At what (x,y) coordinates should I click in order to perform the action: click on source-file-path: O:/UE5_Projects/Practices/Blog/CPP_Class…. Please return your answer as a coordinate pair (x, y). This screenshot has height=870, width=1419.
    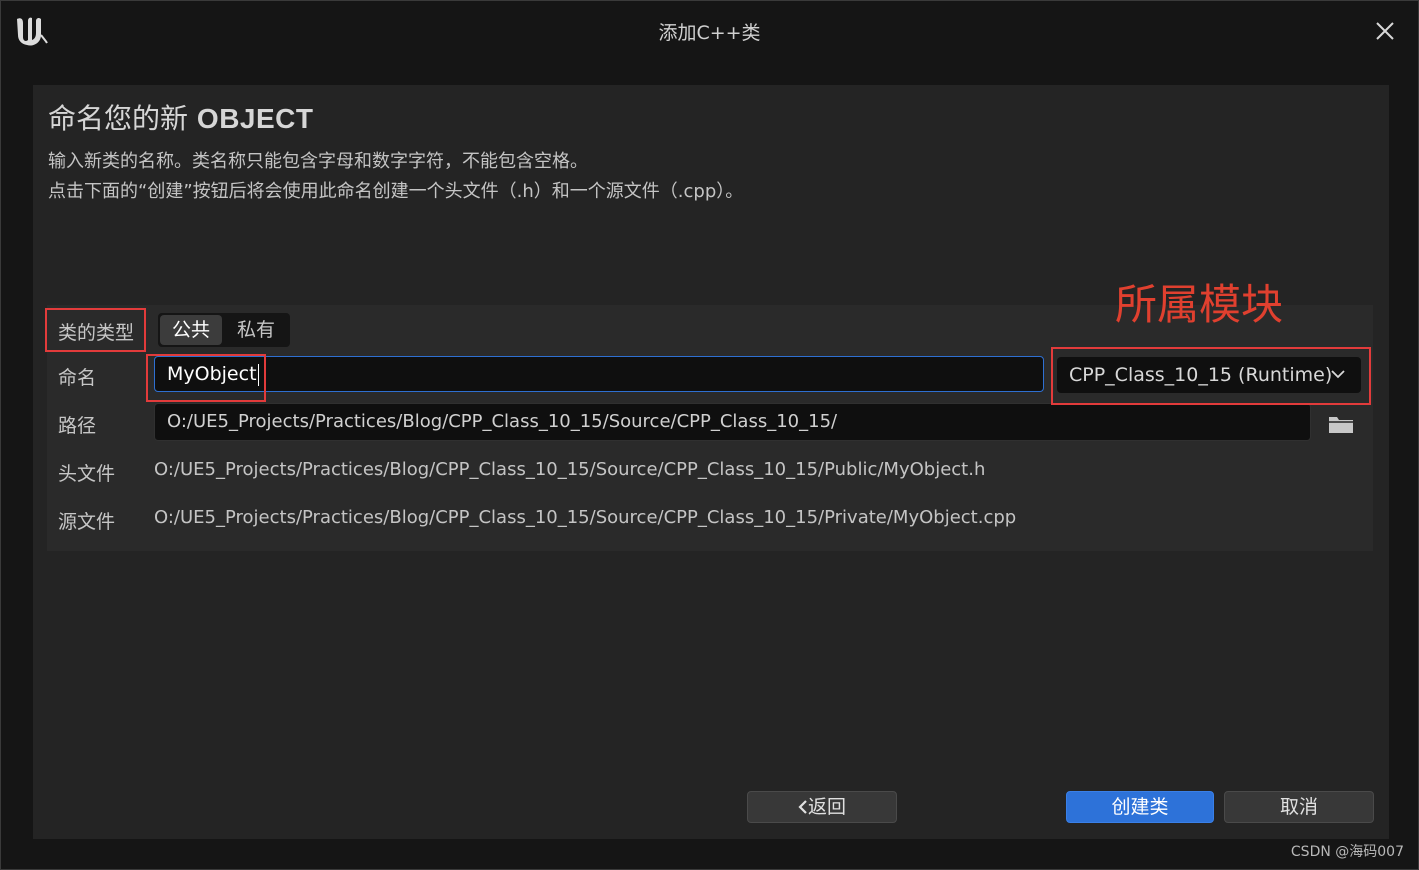
    Looking at the image, I should click on (585, 517).